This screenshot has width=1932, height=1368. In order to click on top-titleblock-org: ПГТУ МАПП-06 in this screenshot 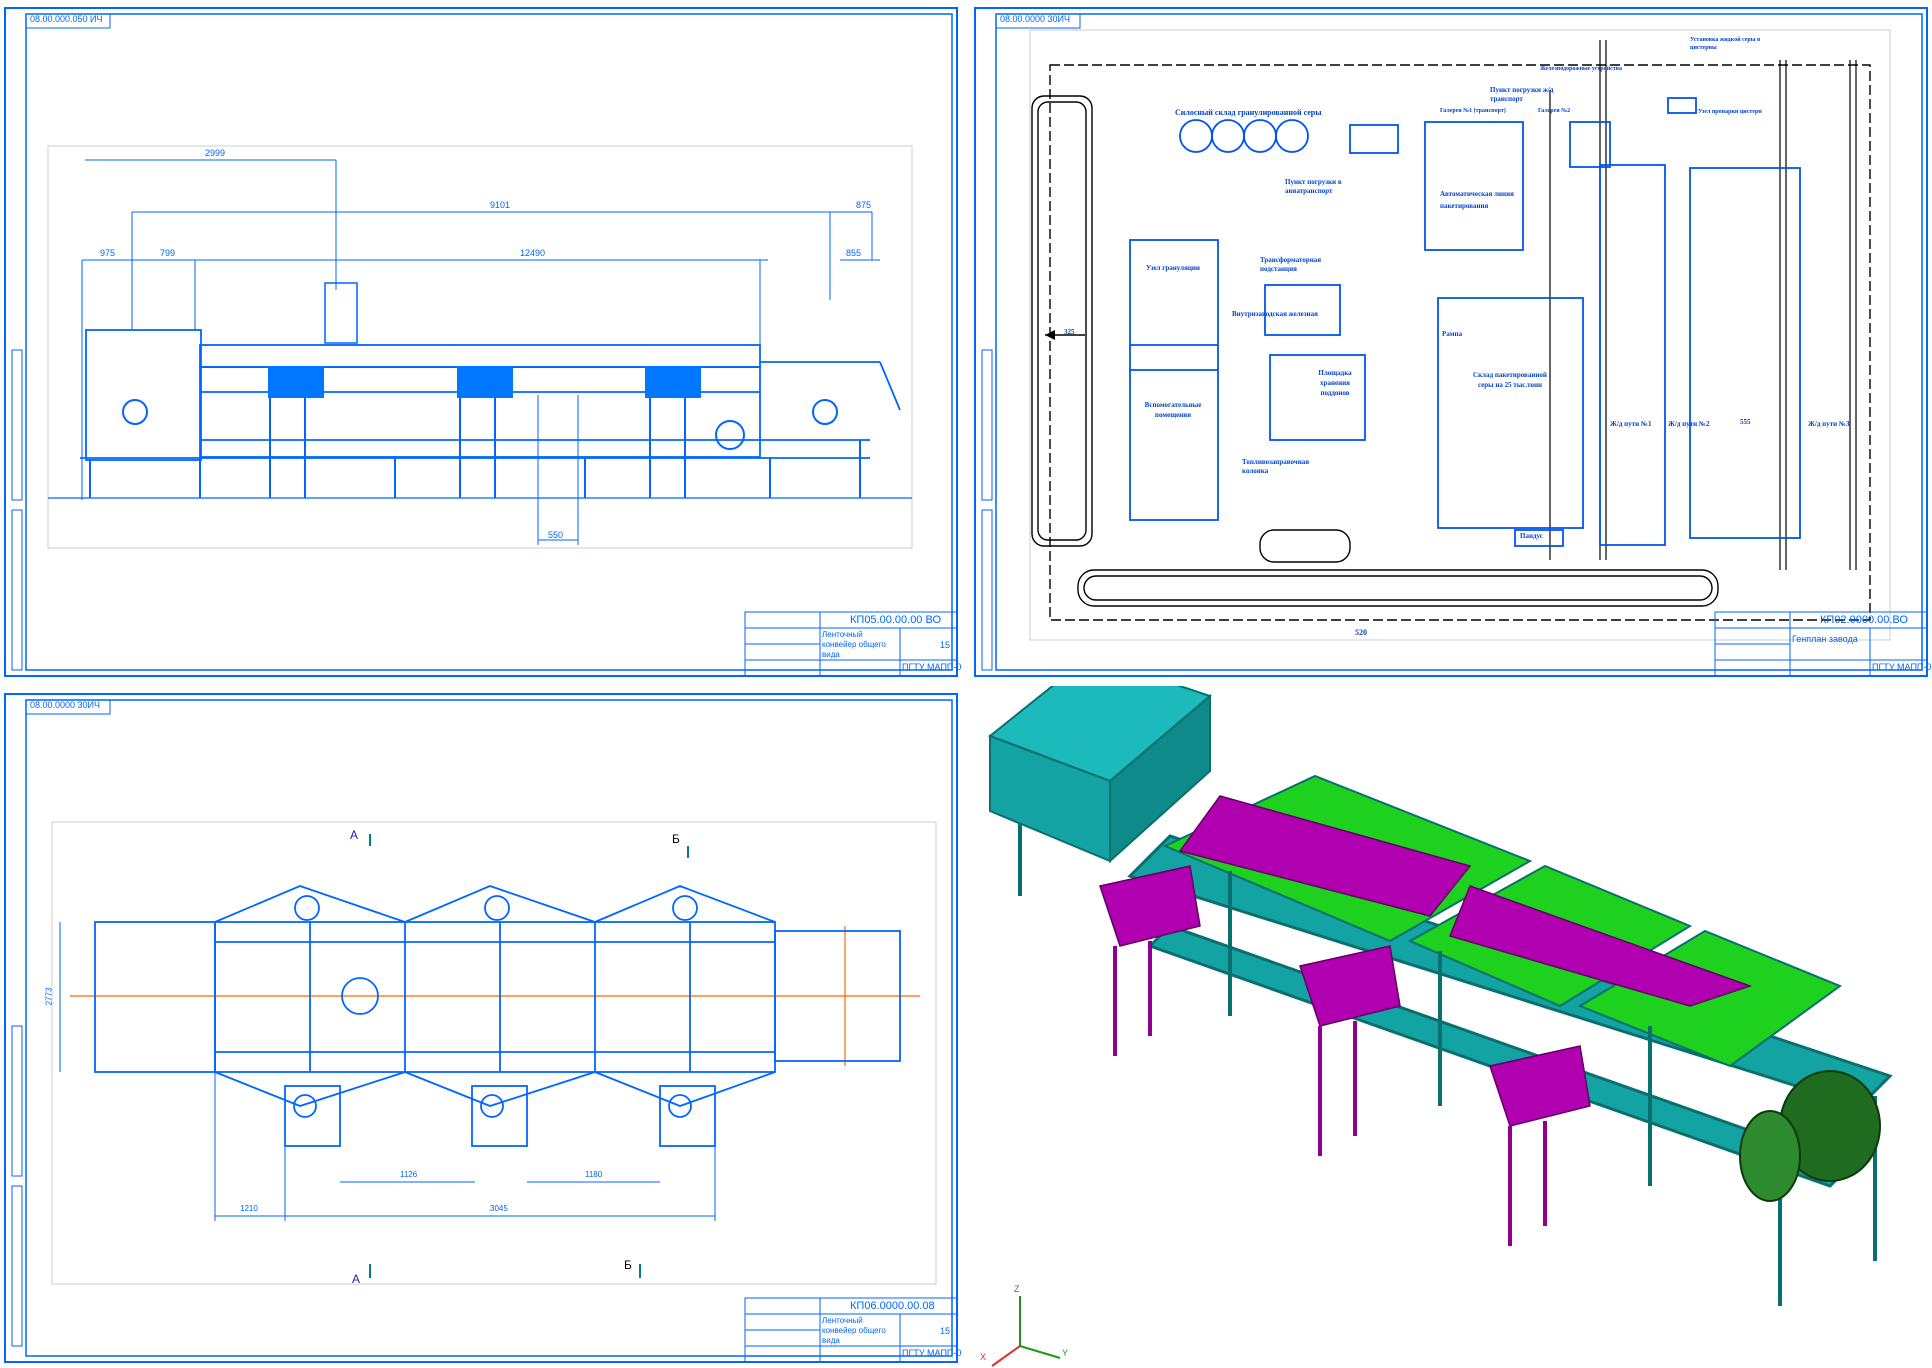, I will do `click(932, 1353)`.